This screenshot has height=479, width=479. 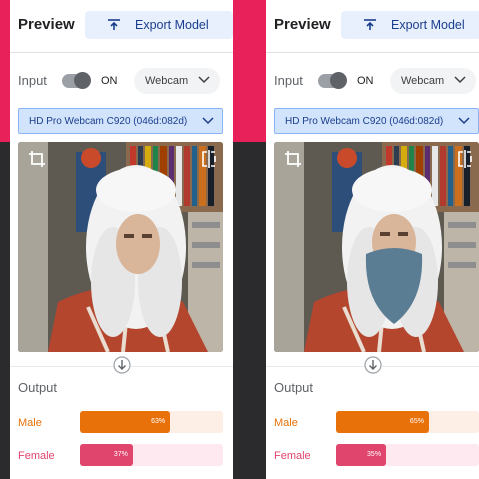 I want to click on confidence-bar: 63%, so click(x=125, y=422).